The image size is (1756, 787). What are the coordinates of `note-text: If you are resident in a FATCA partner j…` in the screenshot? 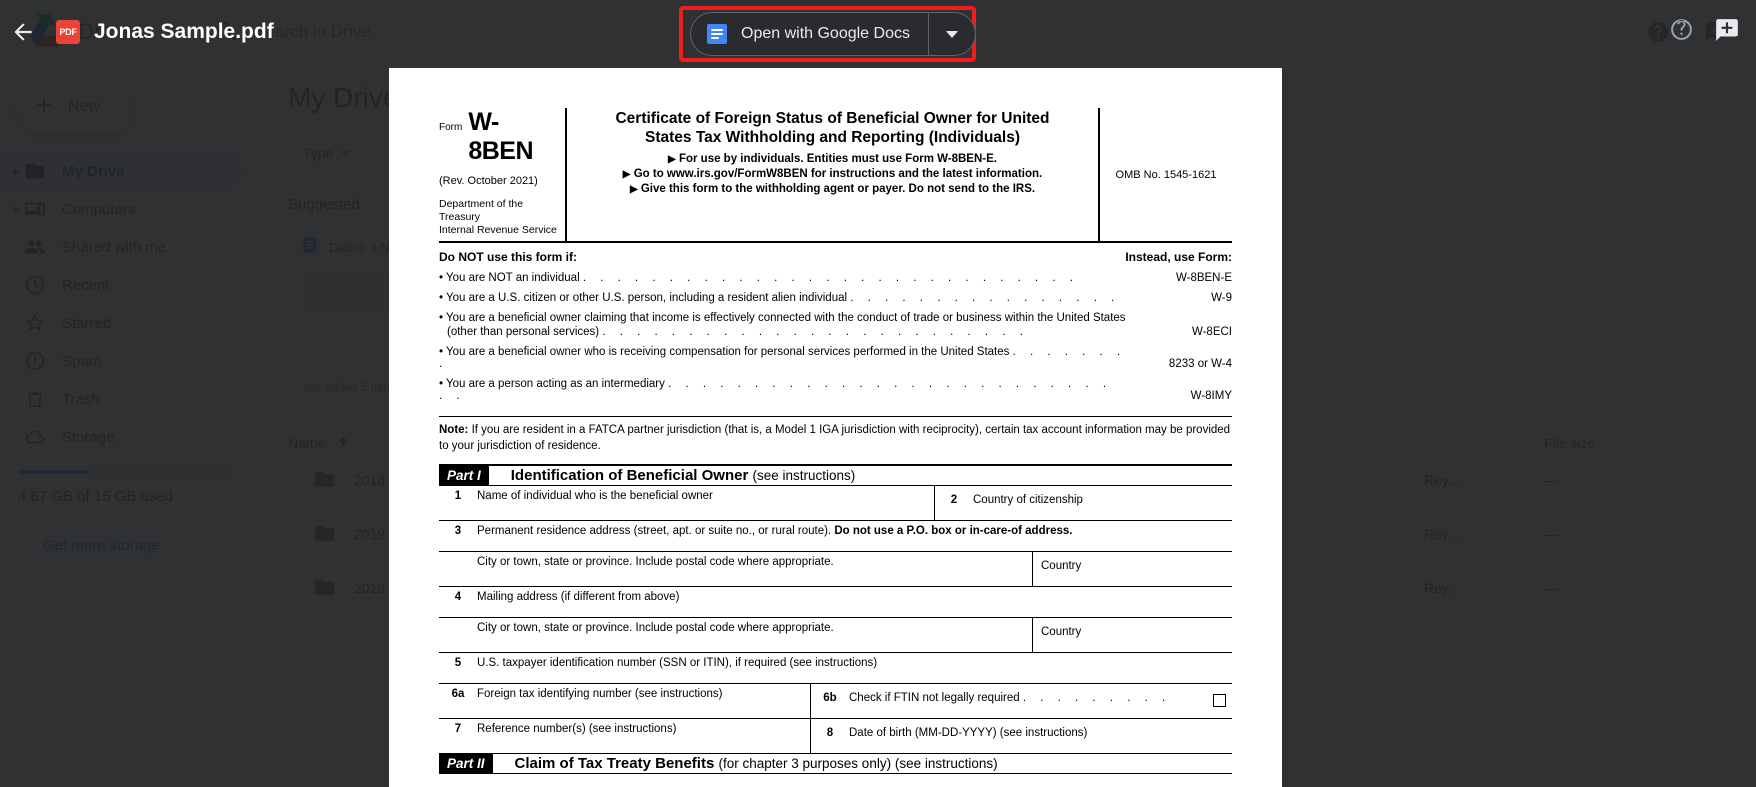 It's located at (835, 438).